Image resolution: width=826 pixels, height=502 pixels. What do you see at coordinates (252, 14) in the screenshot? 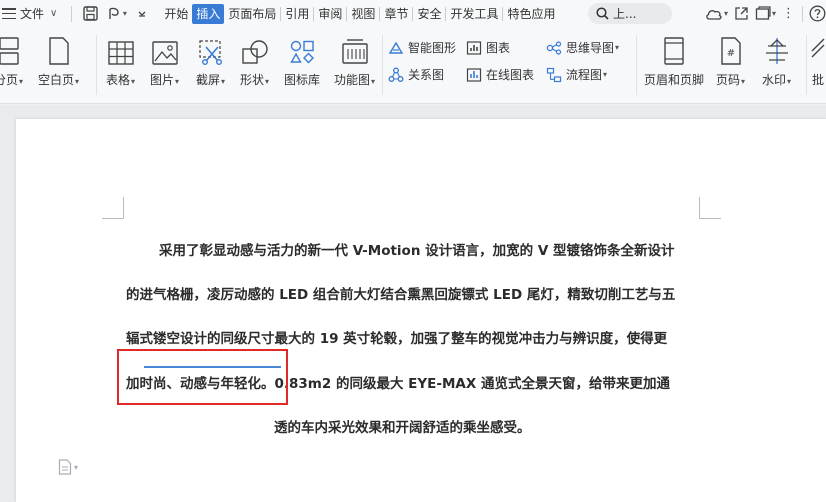
I see `tab-page-layout: 页面布局` at bounding box center [252, 14].